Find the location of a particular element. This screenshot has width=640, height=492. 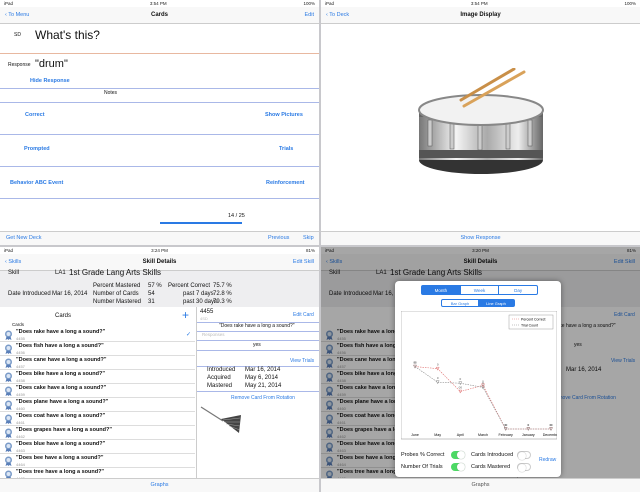

card-question: "Does coat have a long a sound?" is located at coordinates (61, 416).